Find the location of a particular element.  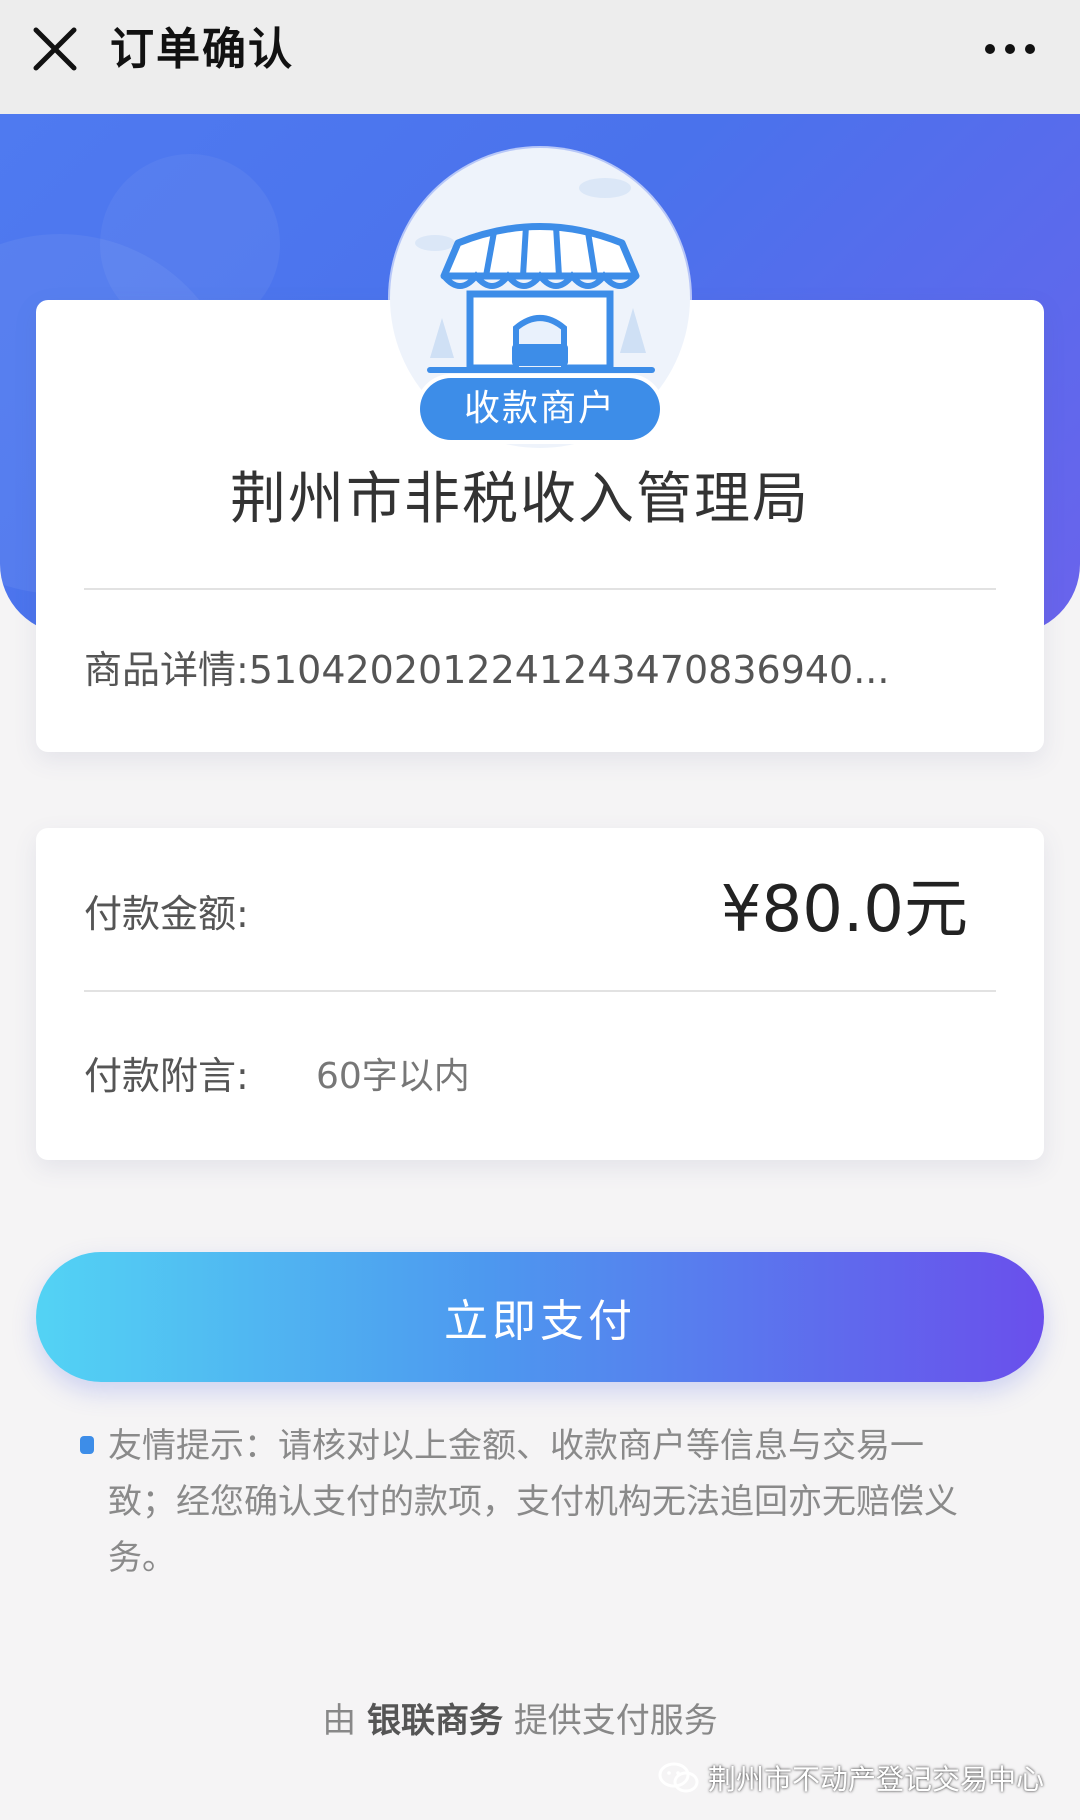

watermark: 荆州市不动产登记交易中心 is located at coordinates (851, 1778).